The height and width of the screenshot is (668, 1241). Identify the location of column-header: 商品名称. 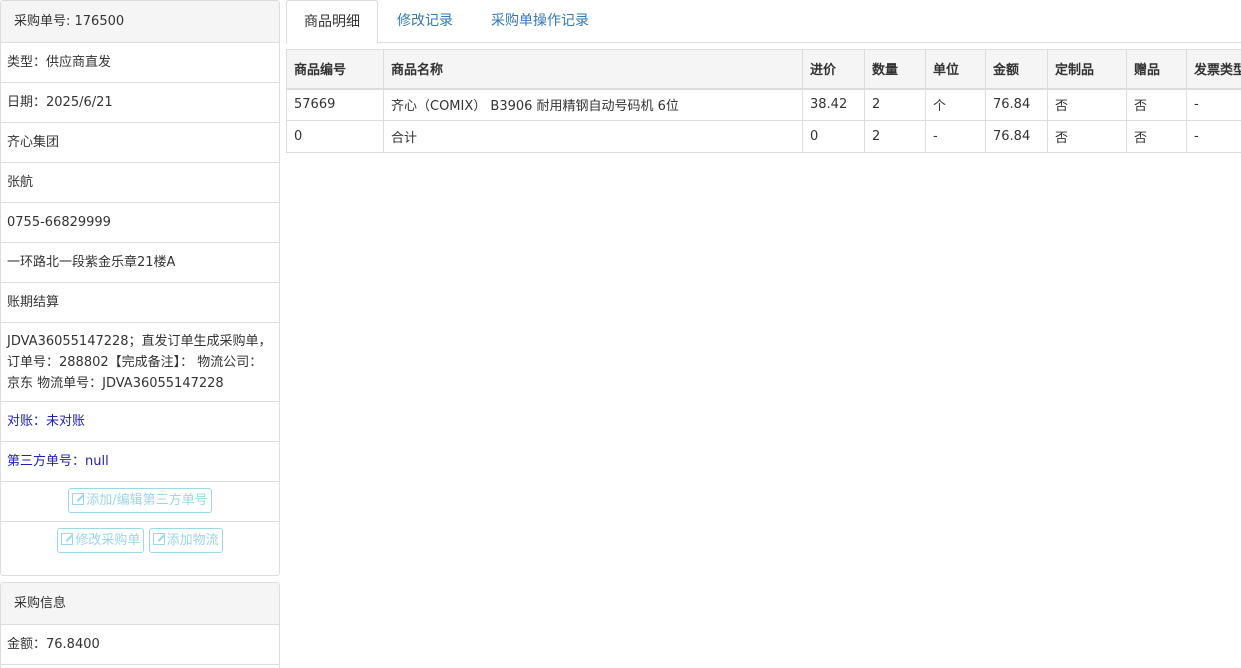
(593, 69).